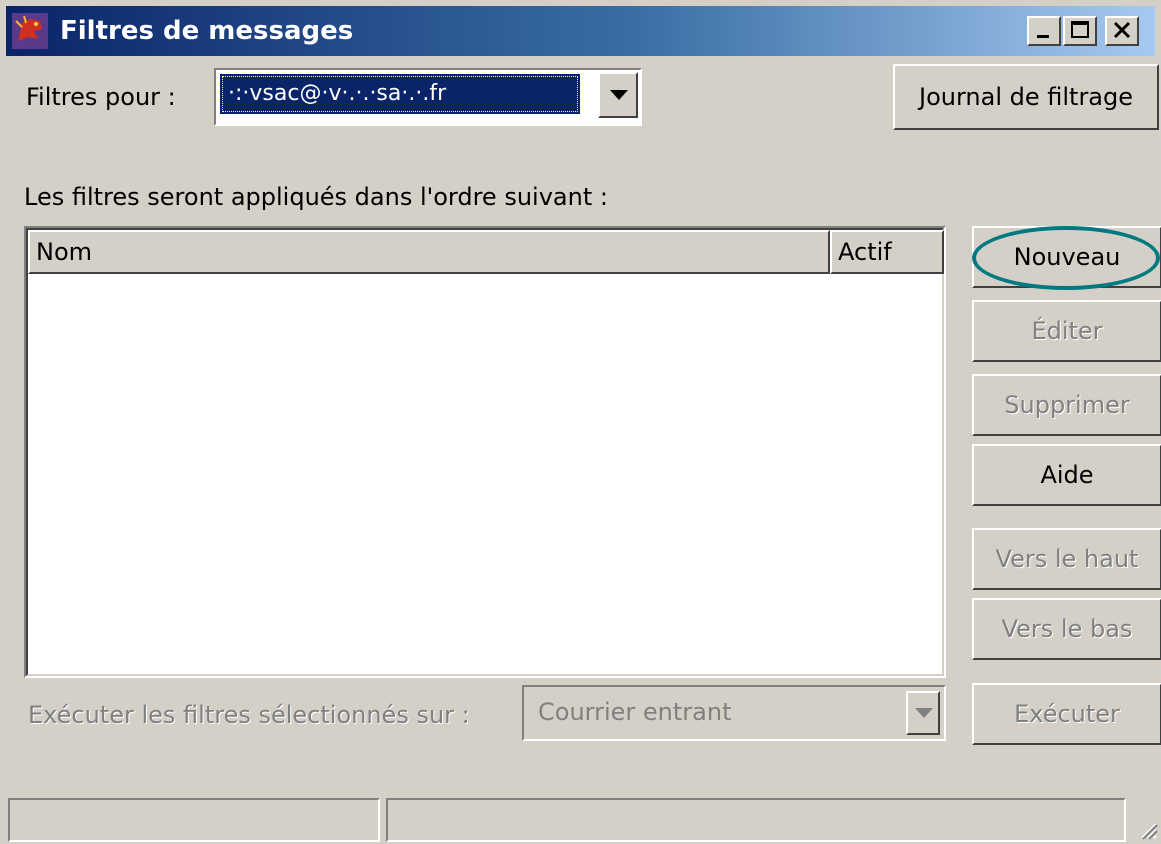 This screenshot has height=844, width=1161. Describe the element at coordinates (429, 252) in the screenshot. I see `column-header-name: Nom` at that location.